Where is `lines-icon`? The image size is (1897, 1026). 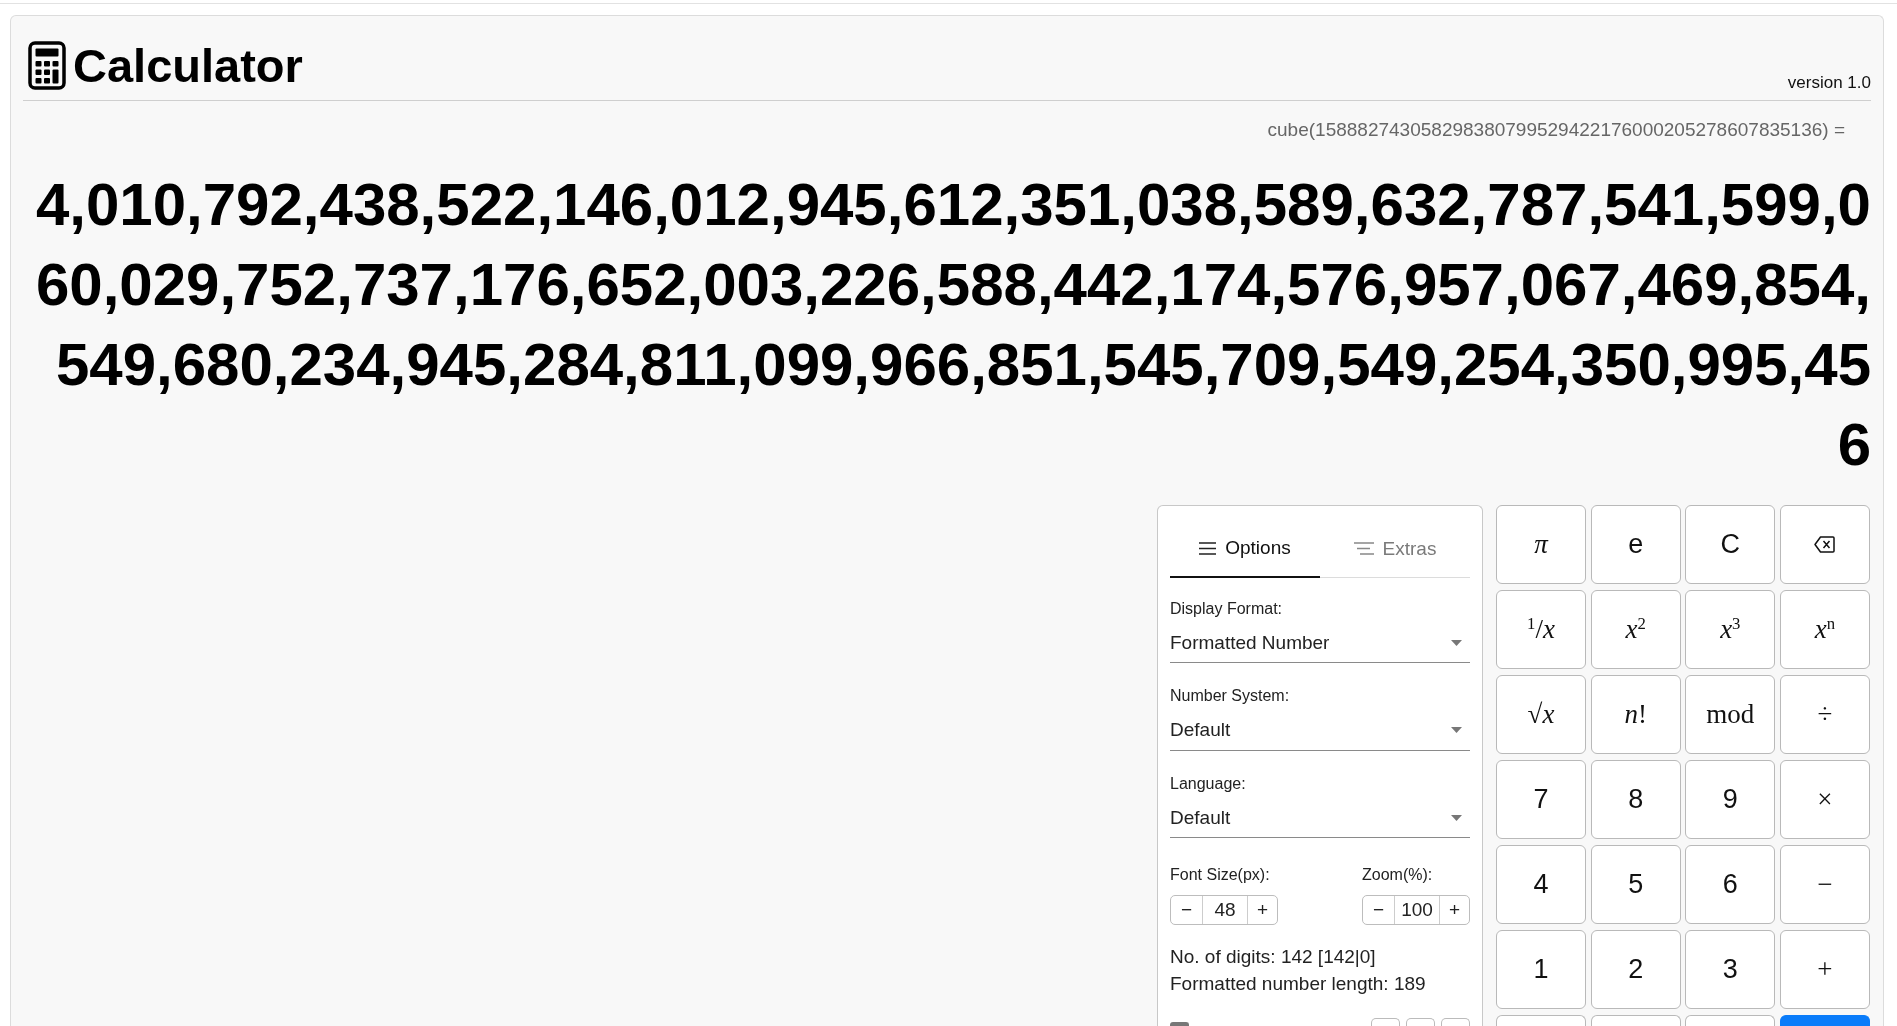
lines-icon is located at coordinates (1363, 548).